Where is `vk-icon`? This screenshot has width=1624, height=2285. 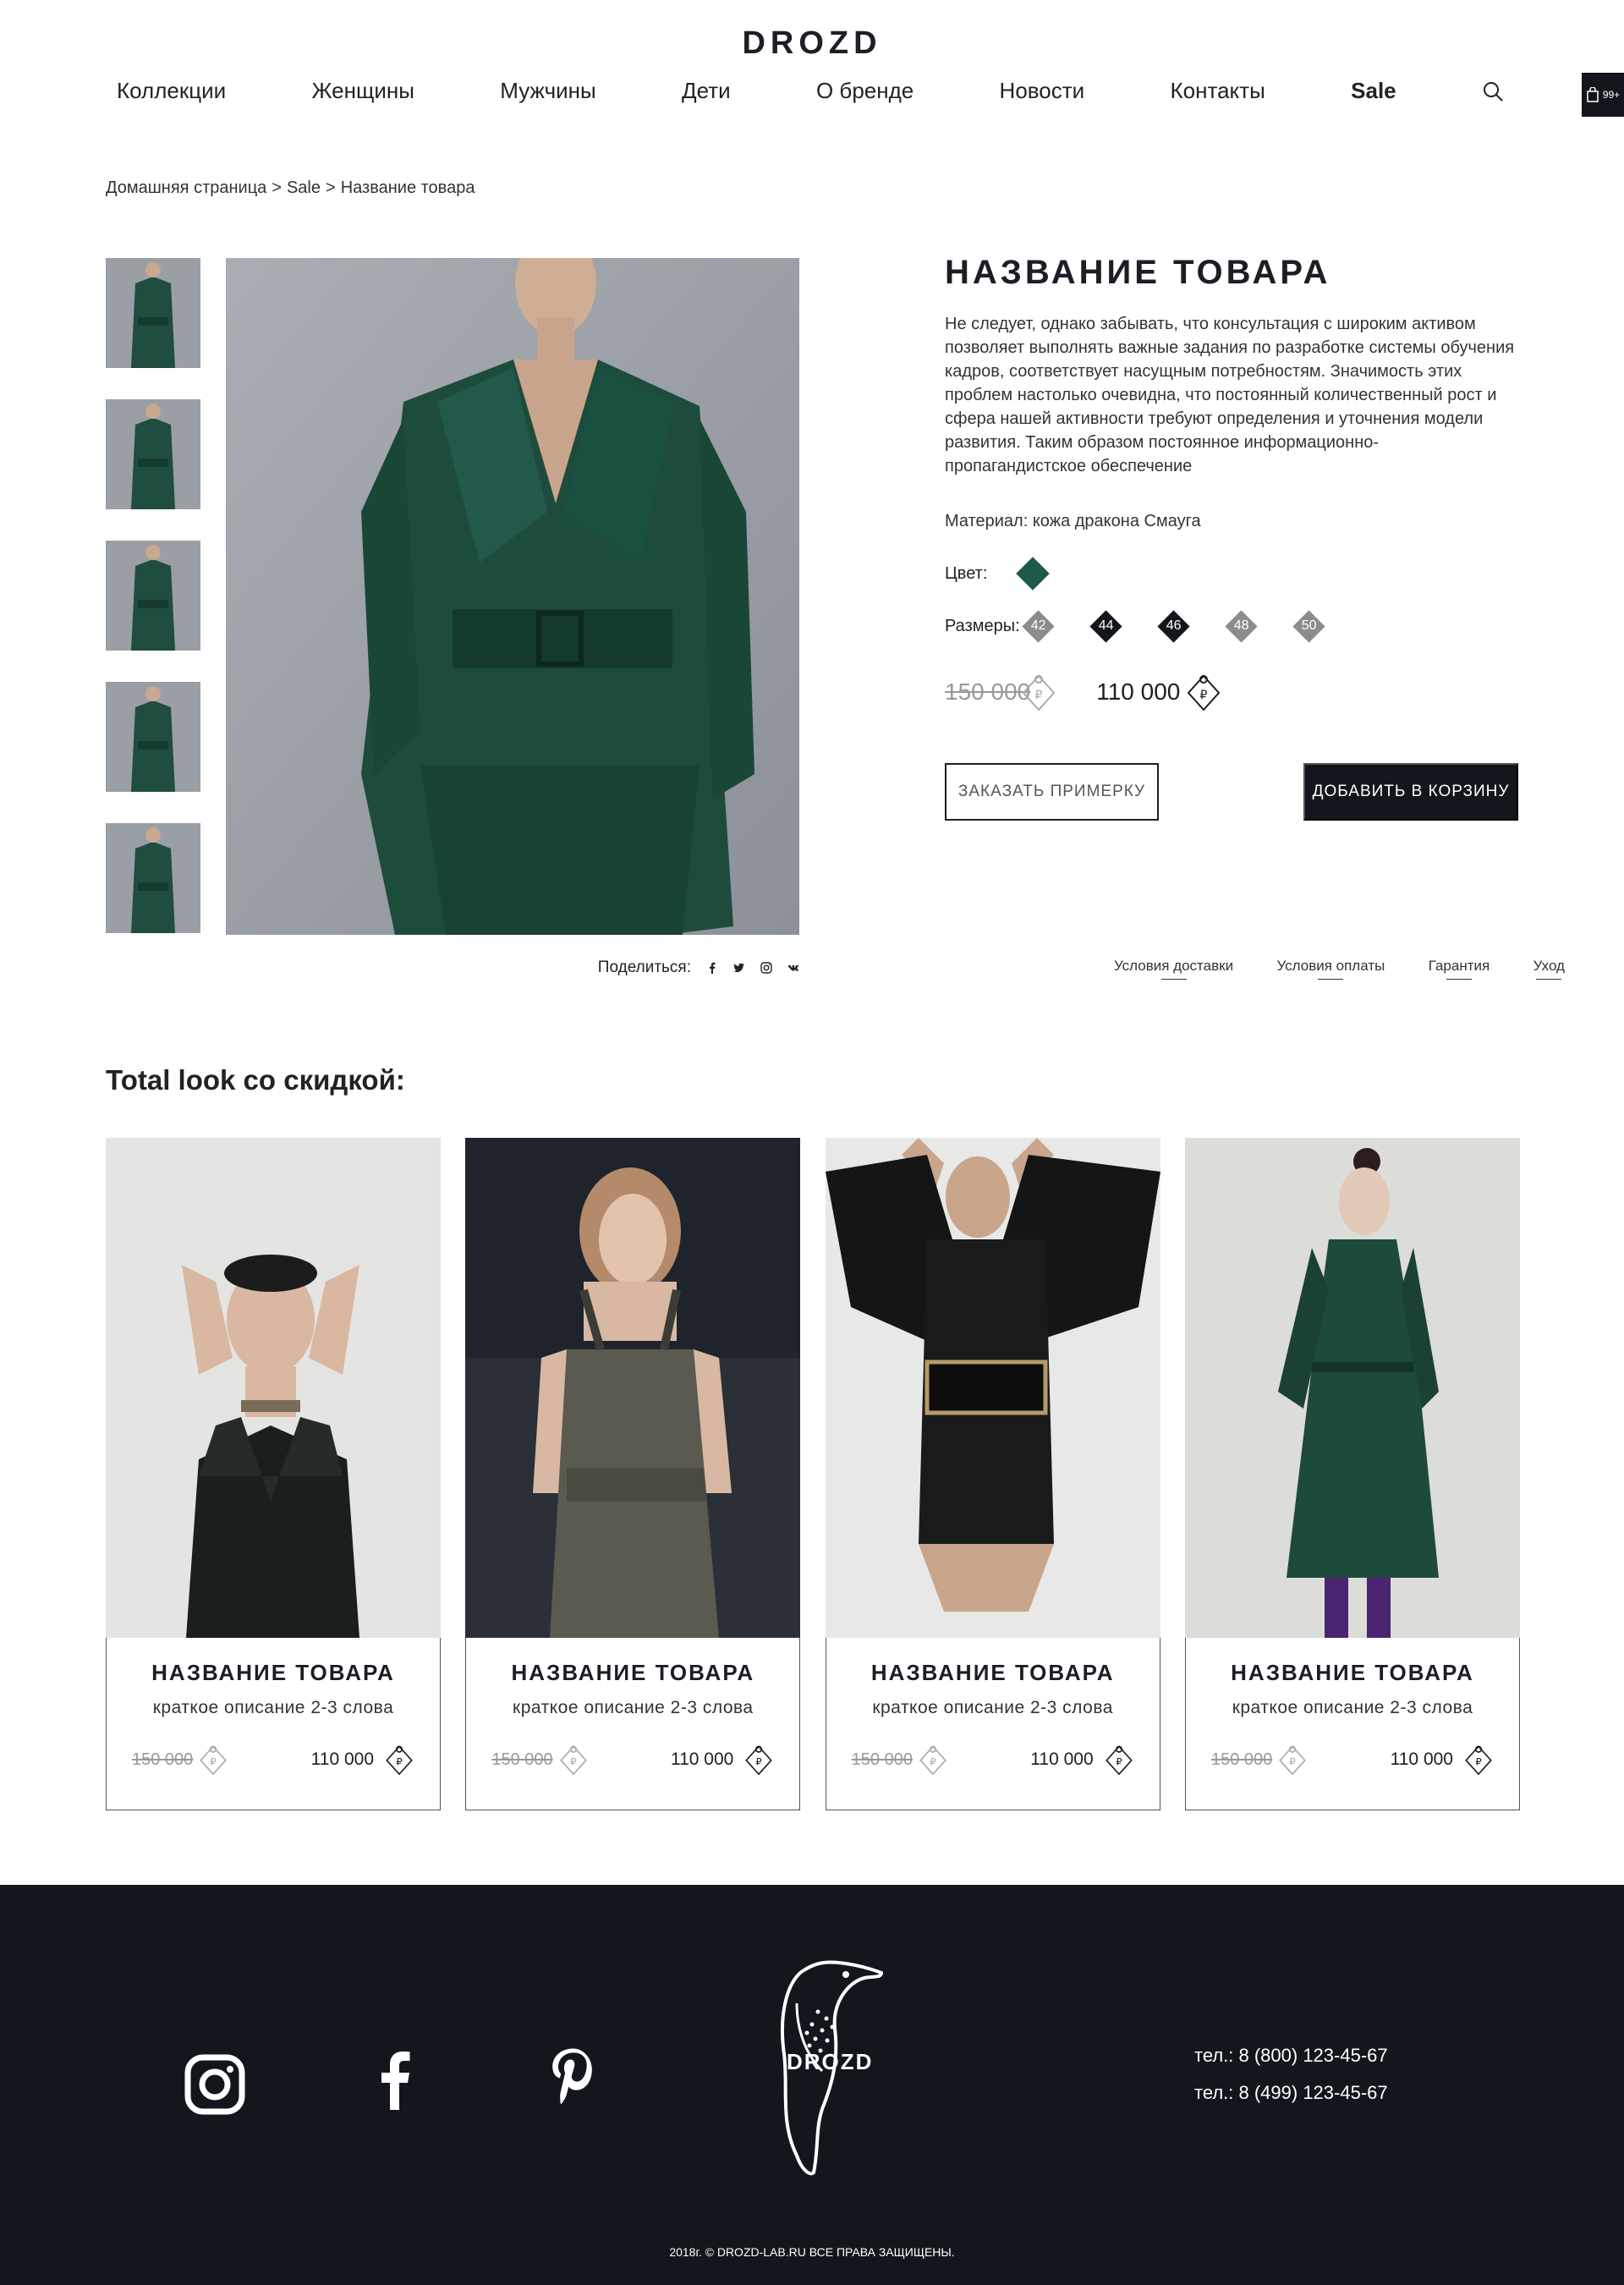
vk-icon is located at coordinates (793, 968).